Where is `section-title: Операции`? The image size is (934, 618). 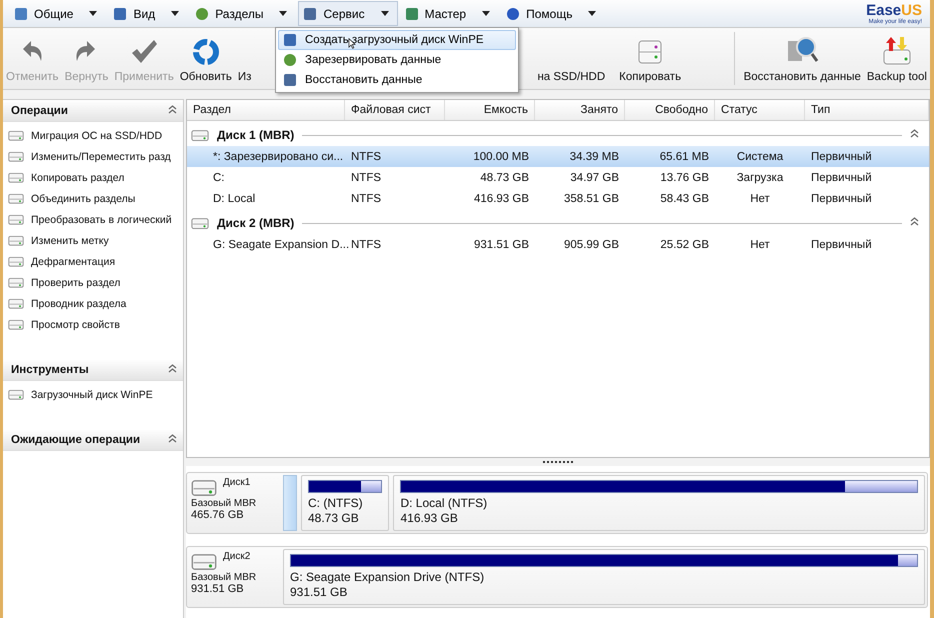
section-title: Операции is located at coordinates (39, 110).